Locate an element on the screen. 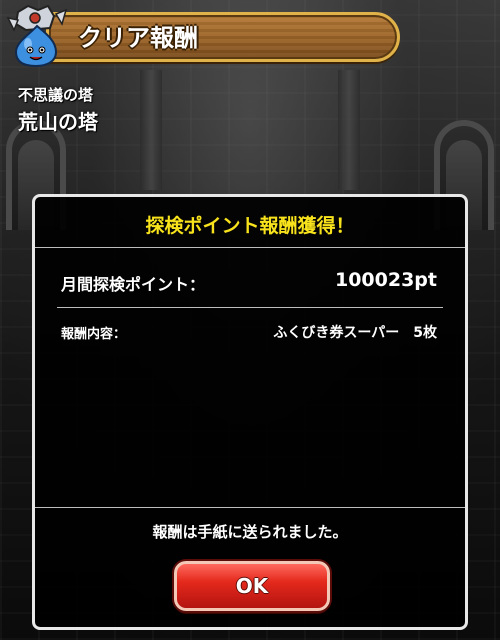  ok-button-label: OK is located at coordinates (252, 586).